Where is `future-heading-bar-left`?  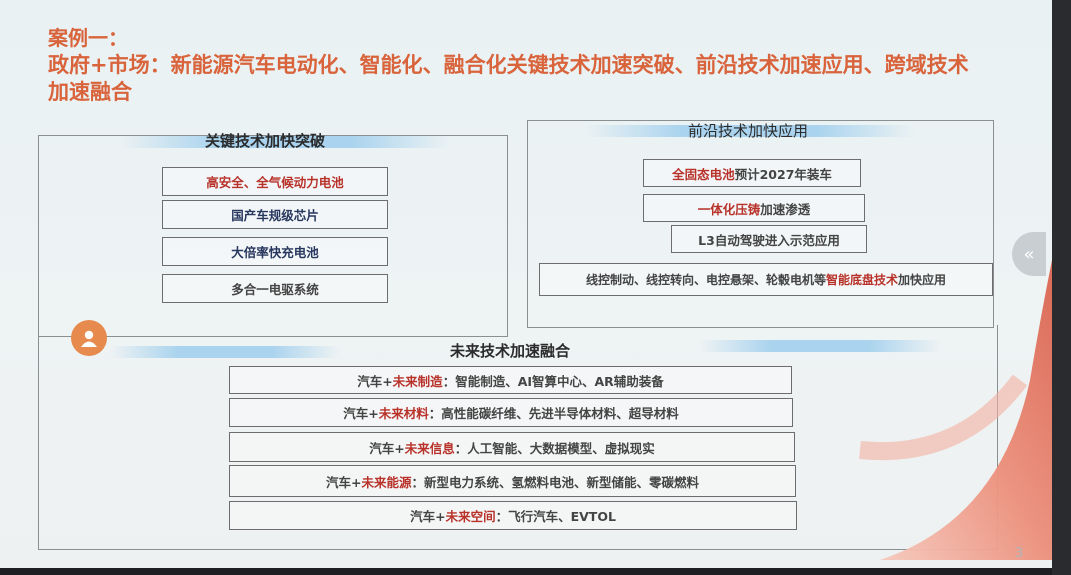
future-heading-bar-left is located at coordinates (225, 352).